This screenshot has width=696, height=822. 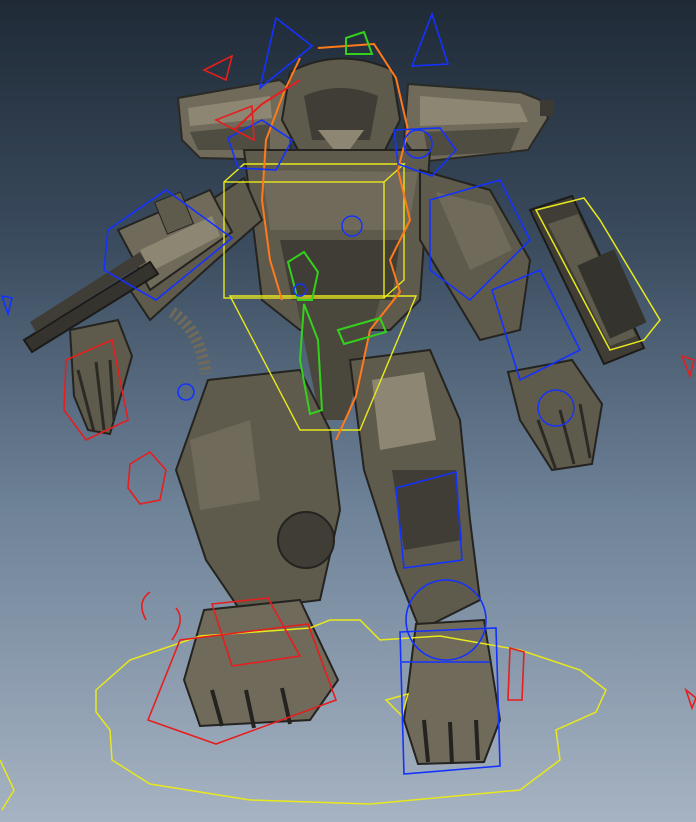 I want to click on left-arm, so click(x=190, y=249).